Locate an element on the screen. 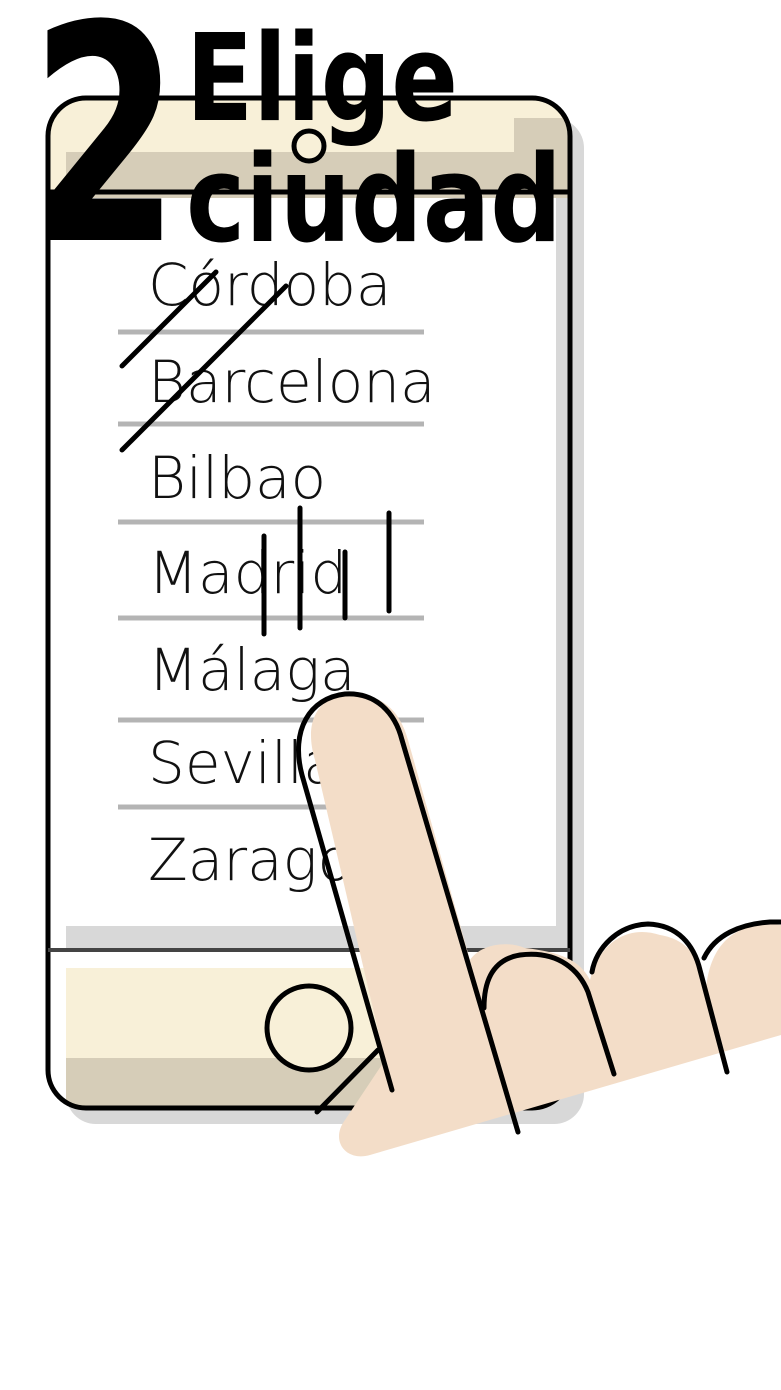  title-line-ciudad: ciudad is located at coordinates (374, 200).